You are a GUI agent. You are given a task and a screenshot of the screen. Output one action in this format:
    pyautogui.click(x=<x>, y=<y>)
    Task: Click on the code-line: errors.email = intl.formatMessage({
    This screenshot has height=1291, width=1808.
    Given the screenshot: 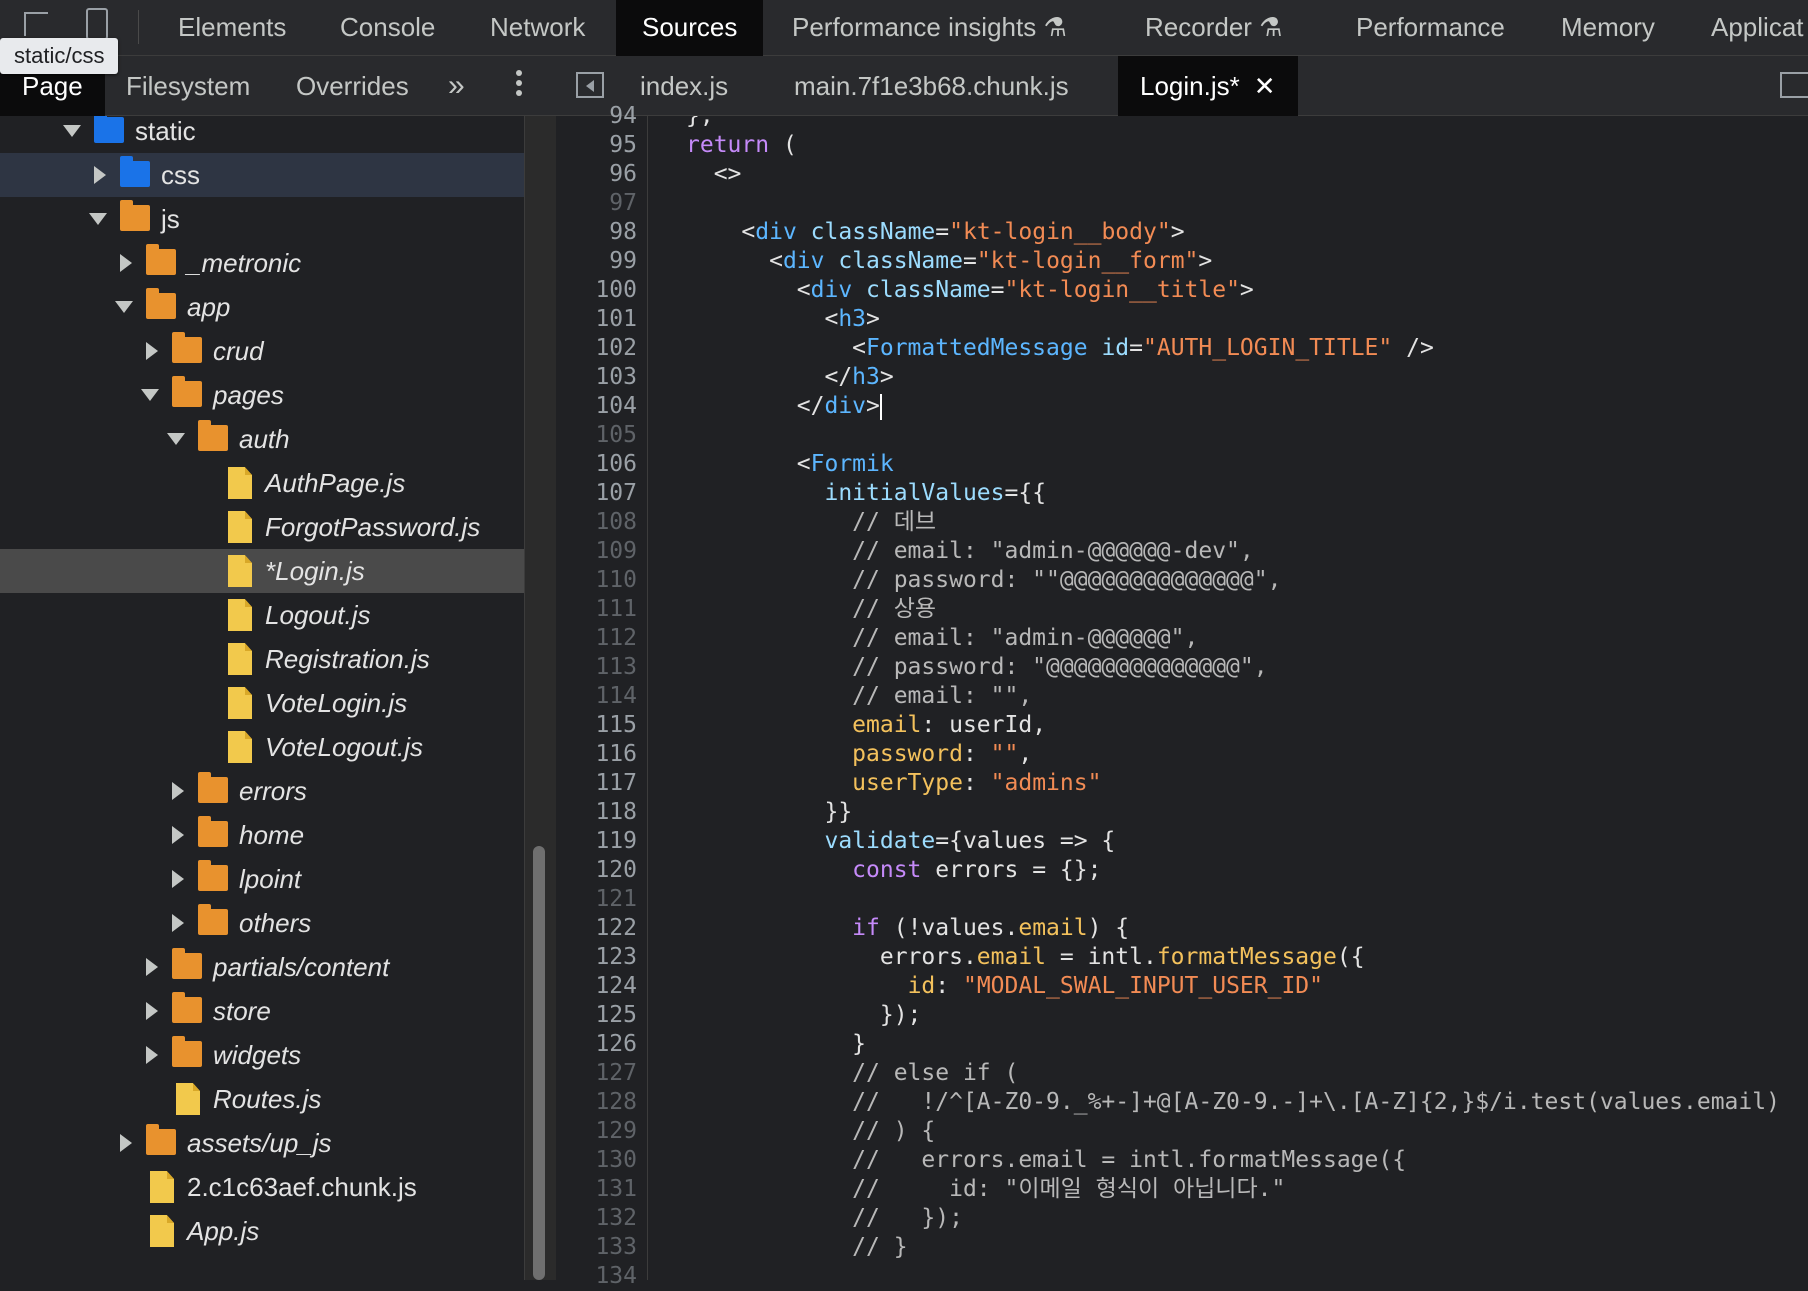 What is the action you would take?
    pyautogui.click(x=1025, y=957)
    